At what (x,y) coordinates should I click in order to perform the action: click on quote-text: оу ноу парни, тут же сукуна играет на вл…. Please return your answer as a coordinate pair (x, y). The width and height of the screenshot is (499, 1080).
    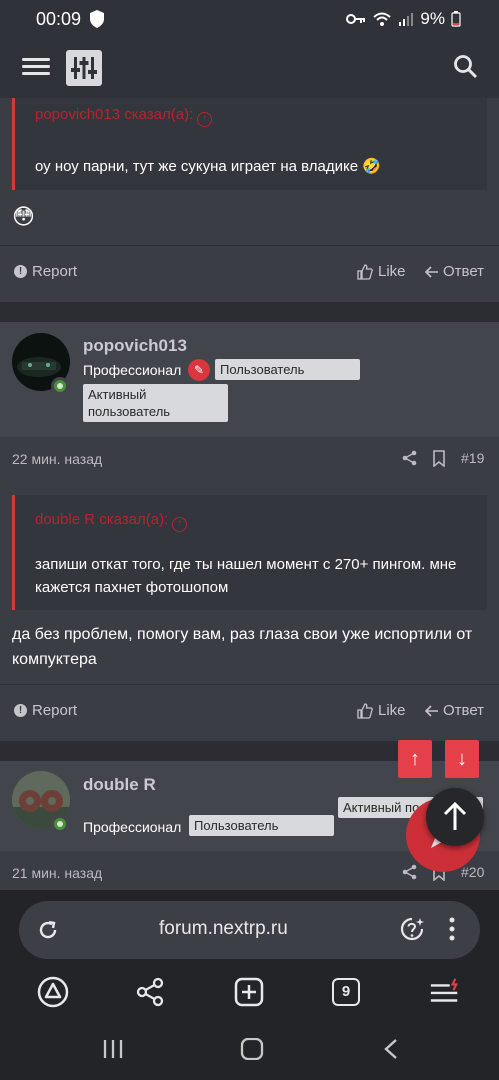
    Looking at the image, I should click on (208, 166).